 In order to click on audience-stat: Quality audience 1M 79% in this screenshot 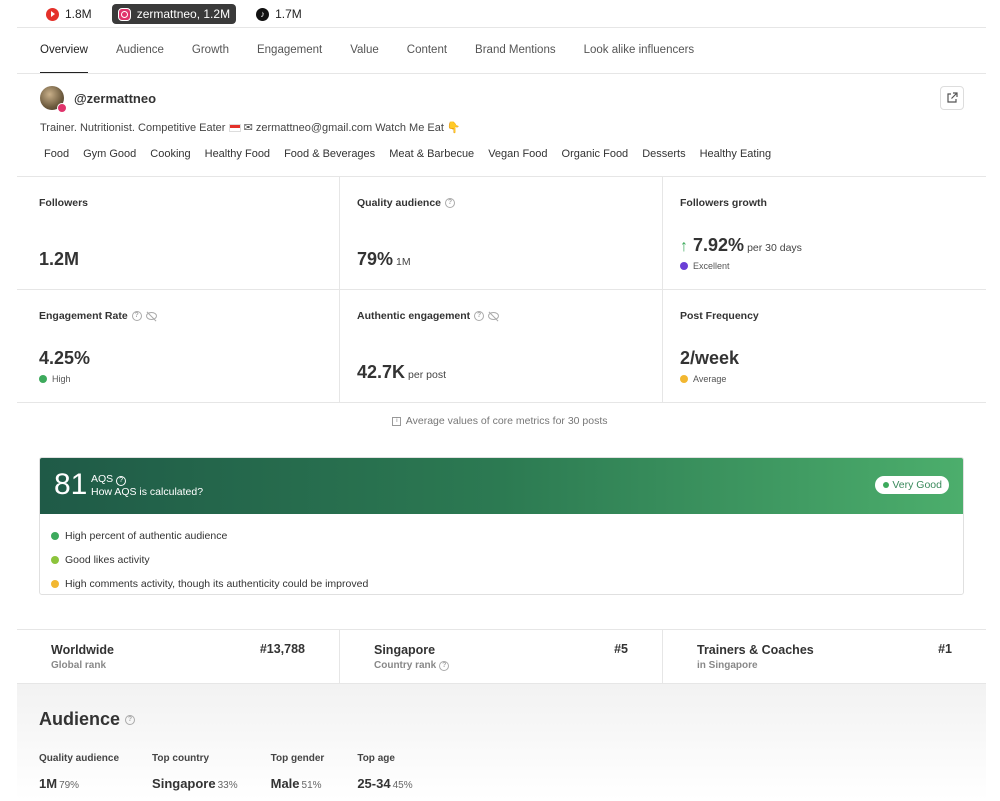, I will do `click(79, 772)`.